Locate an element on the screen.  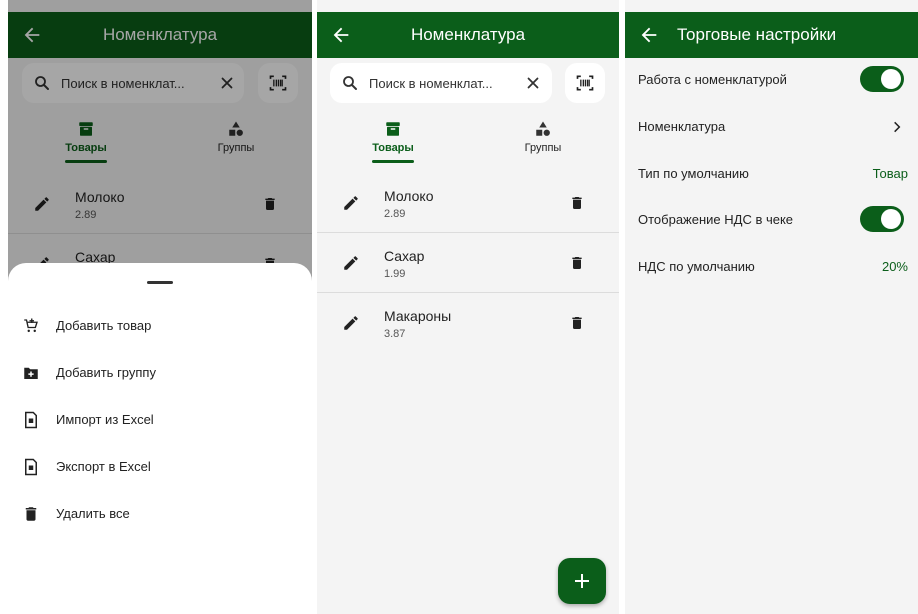
item-price: 2.89 is located at coordinates (395, 214).